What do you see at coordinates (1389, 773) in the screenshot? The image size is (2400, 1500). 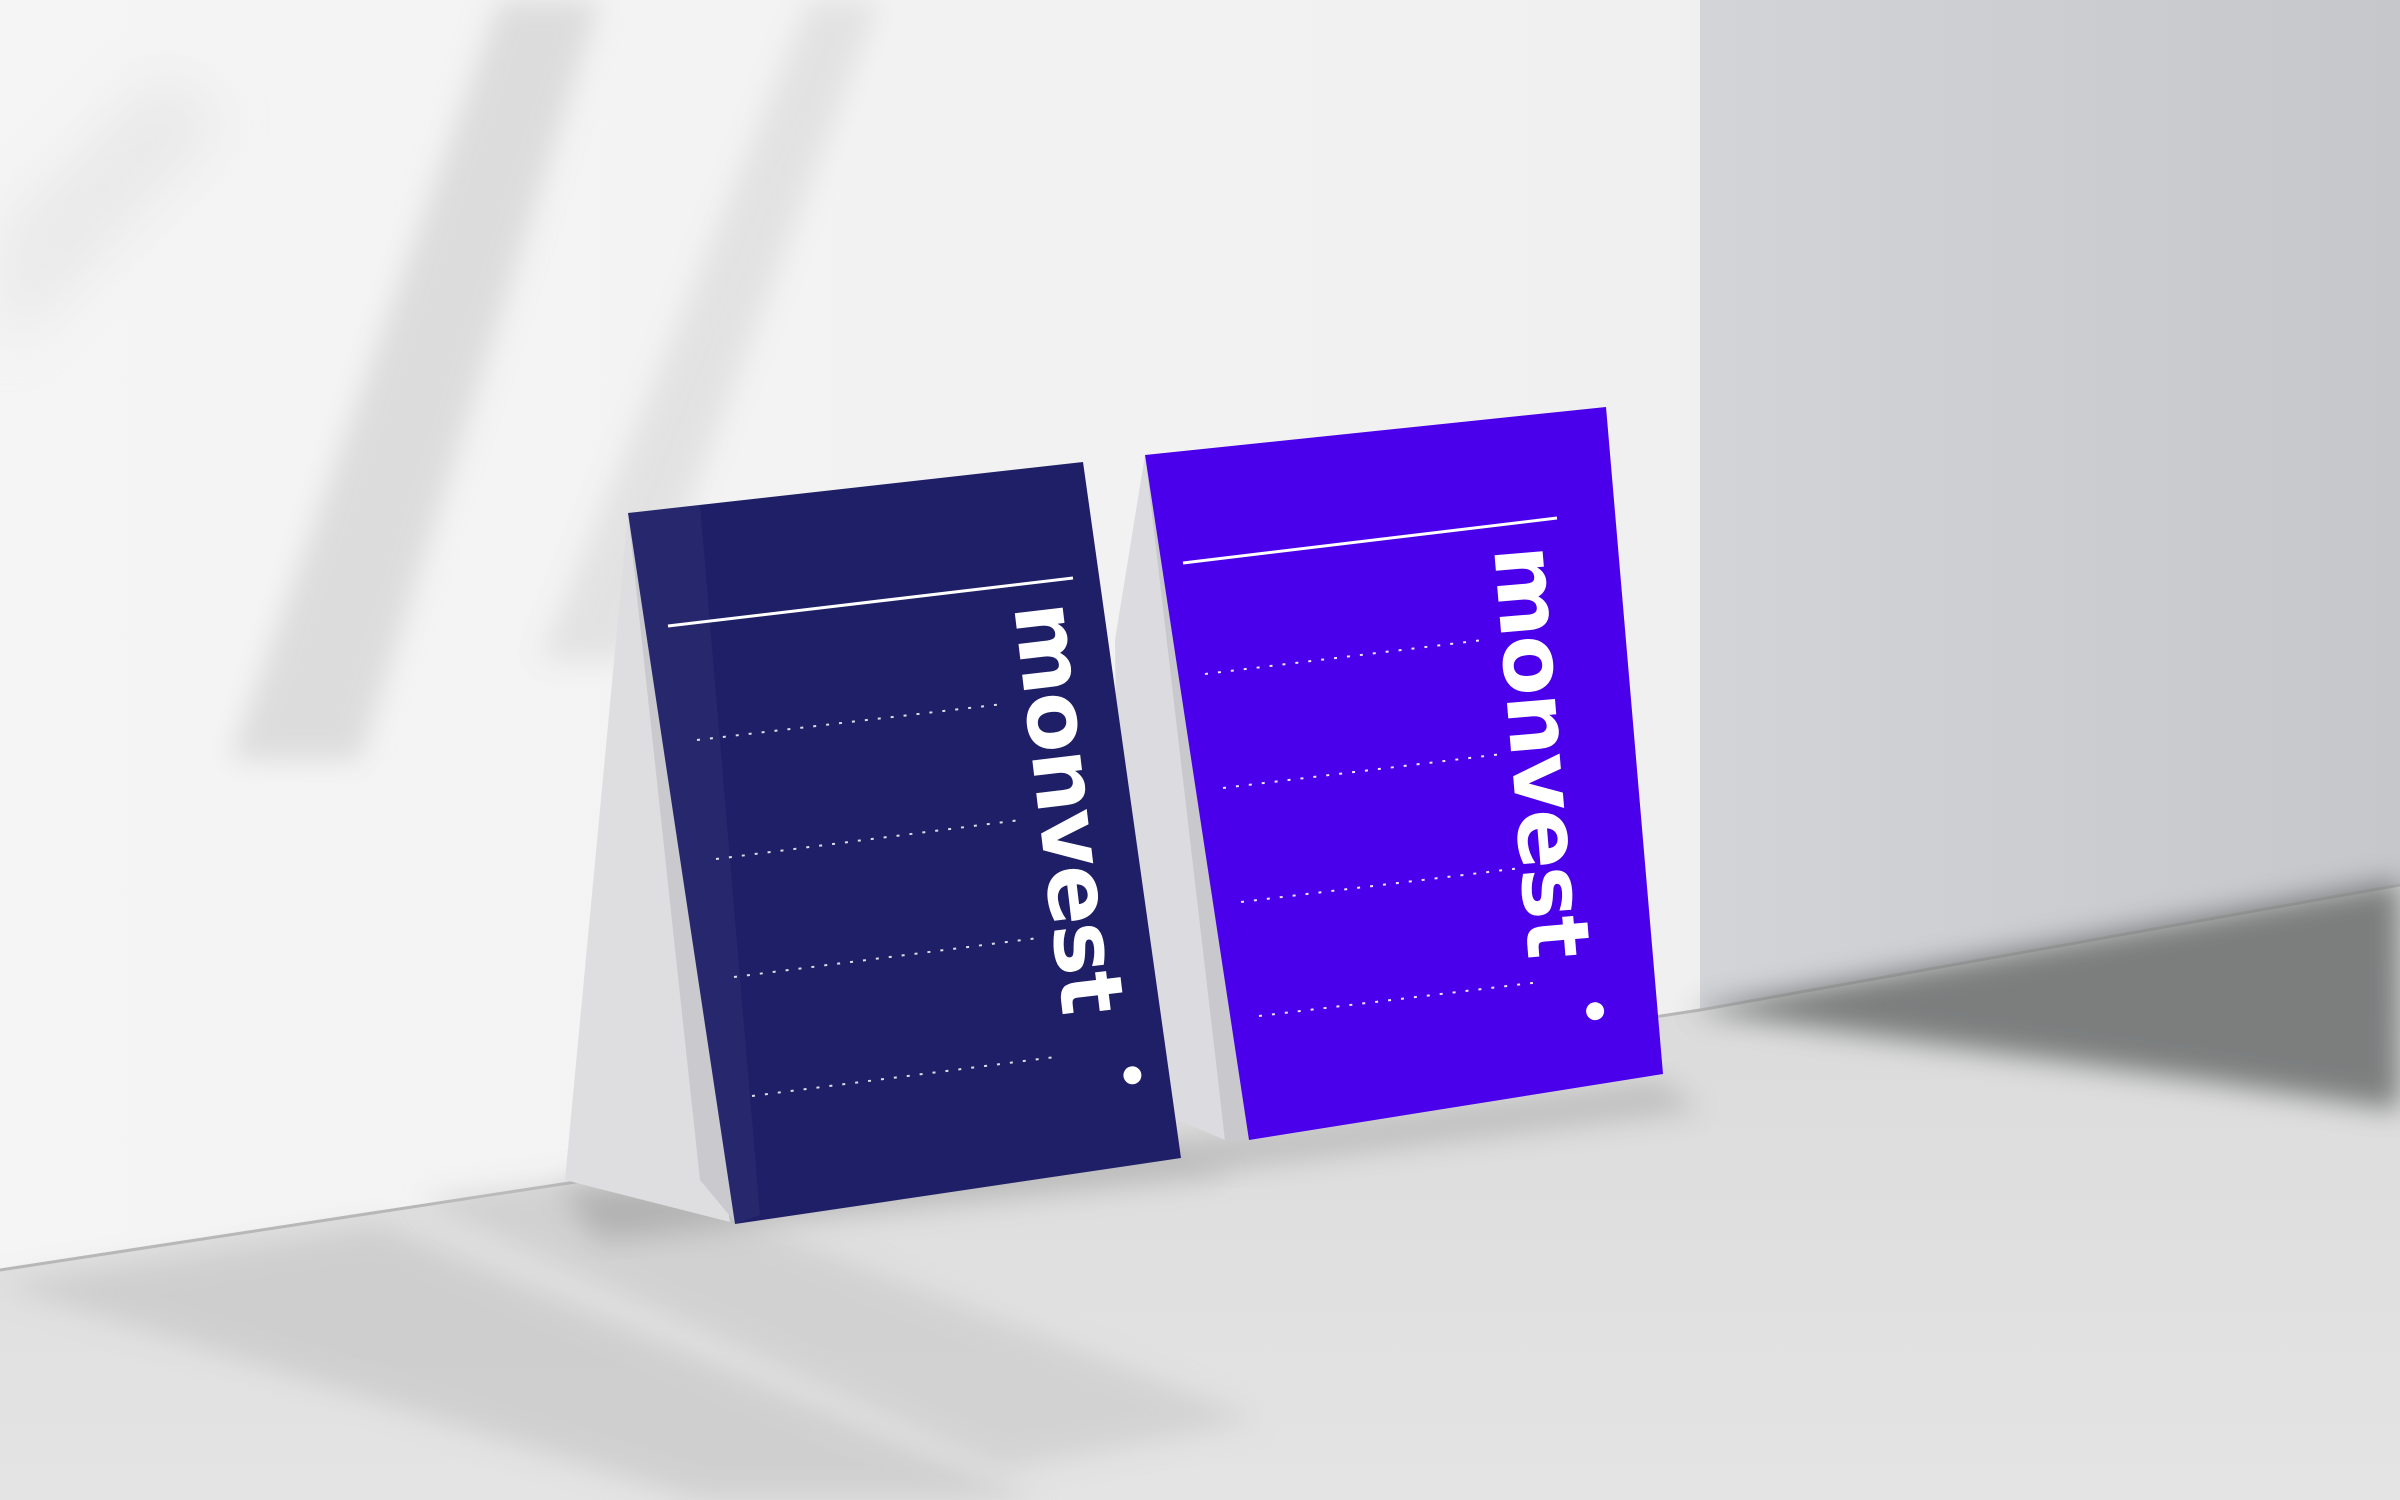 I see `violet-tent-card: monvest` at bounding box center [1389, 773].